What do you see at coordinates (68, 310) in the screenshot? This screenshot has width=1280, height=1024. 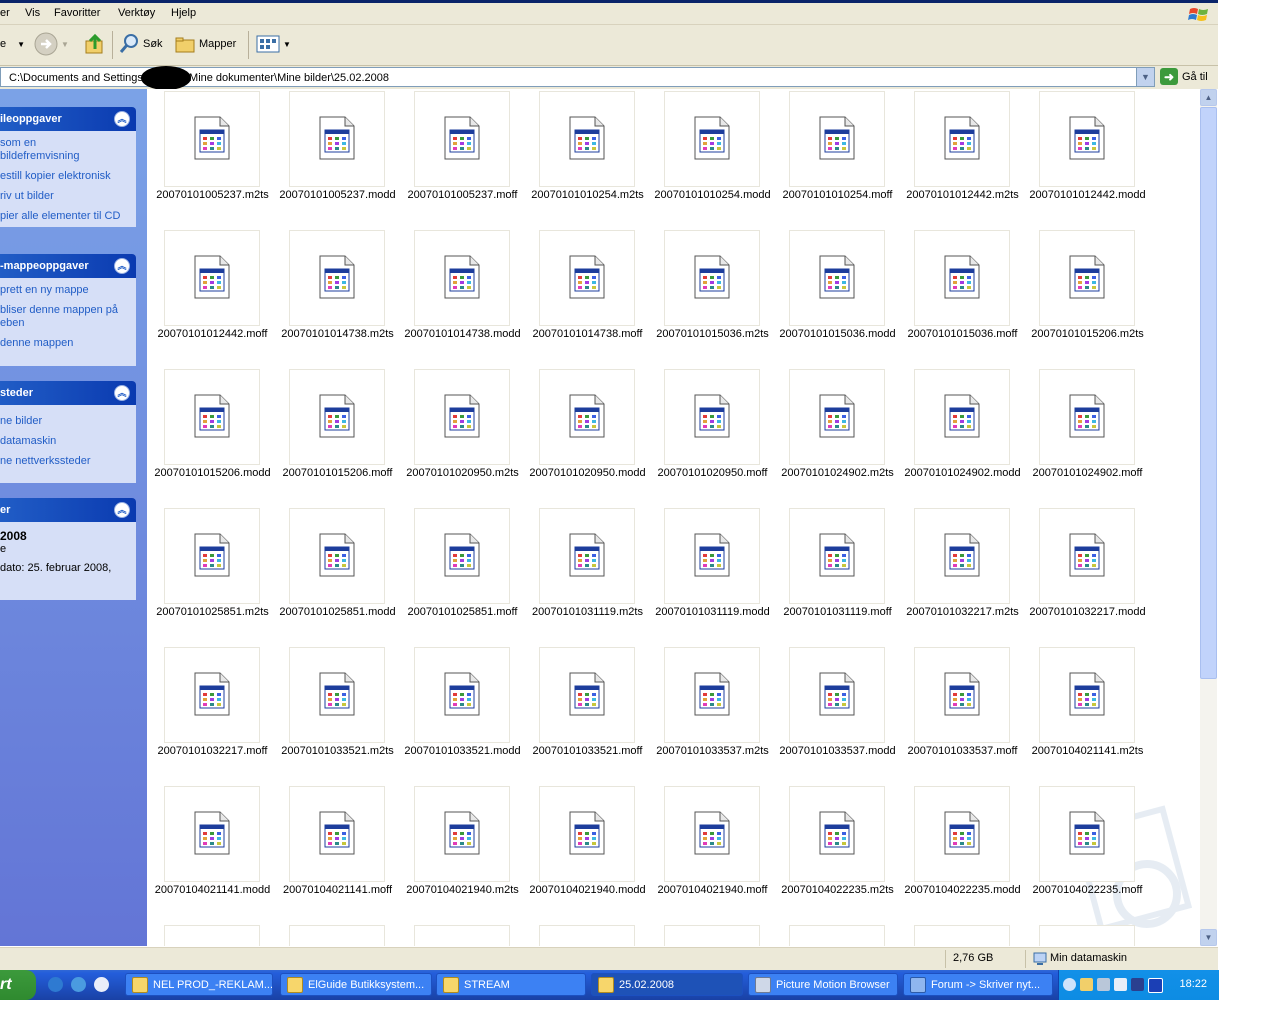 I see `task-link-publish: bliser denne mappen på` at bounding box center [68, 310].